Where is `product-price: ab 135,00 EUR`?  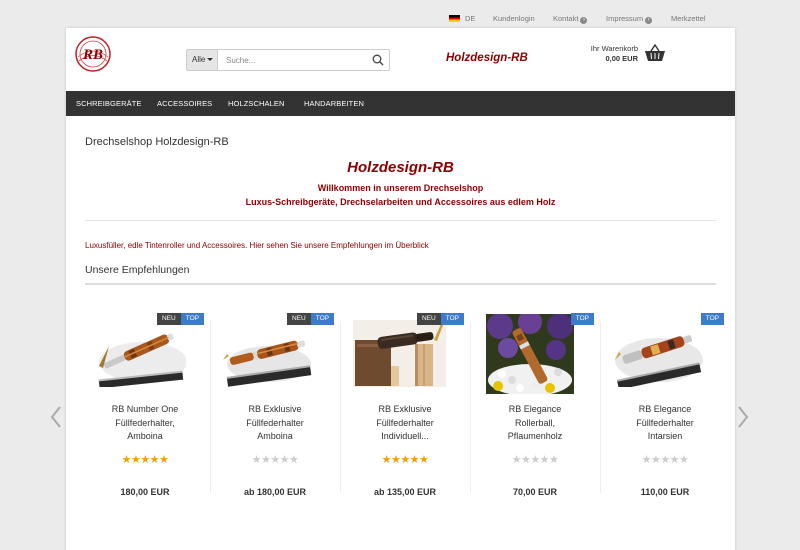
product-price: ab 135,00 EUR is located at coordinates (405, 492).